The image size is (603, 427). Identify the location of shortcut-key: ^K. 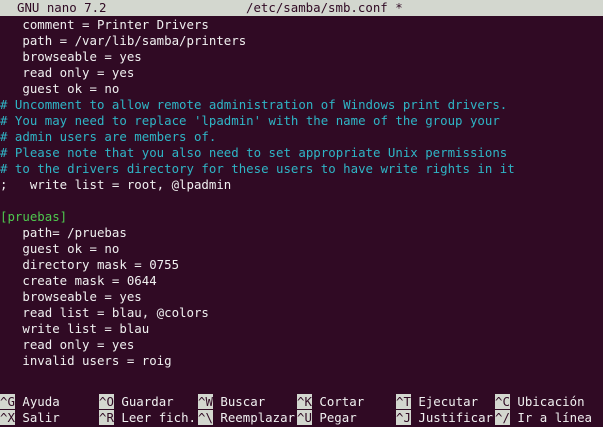
(304, 401).